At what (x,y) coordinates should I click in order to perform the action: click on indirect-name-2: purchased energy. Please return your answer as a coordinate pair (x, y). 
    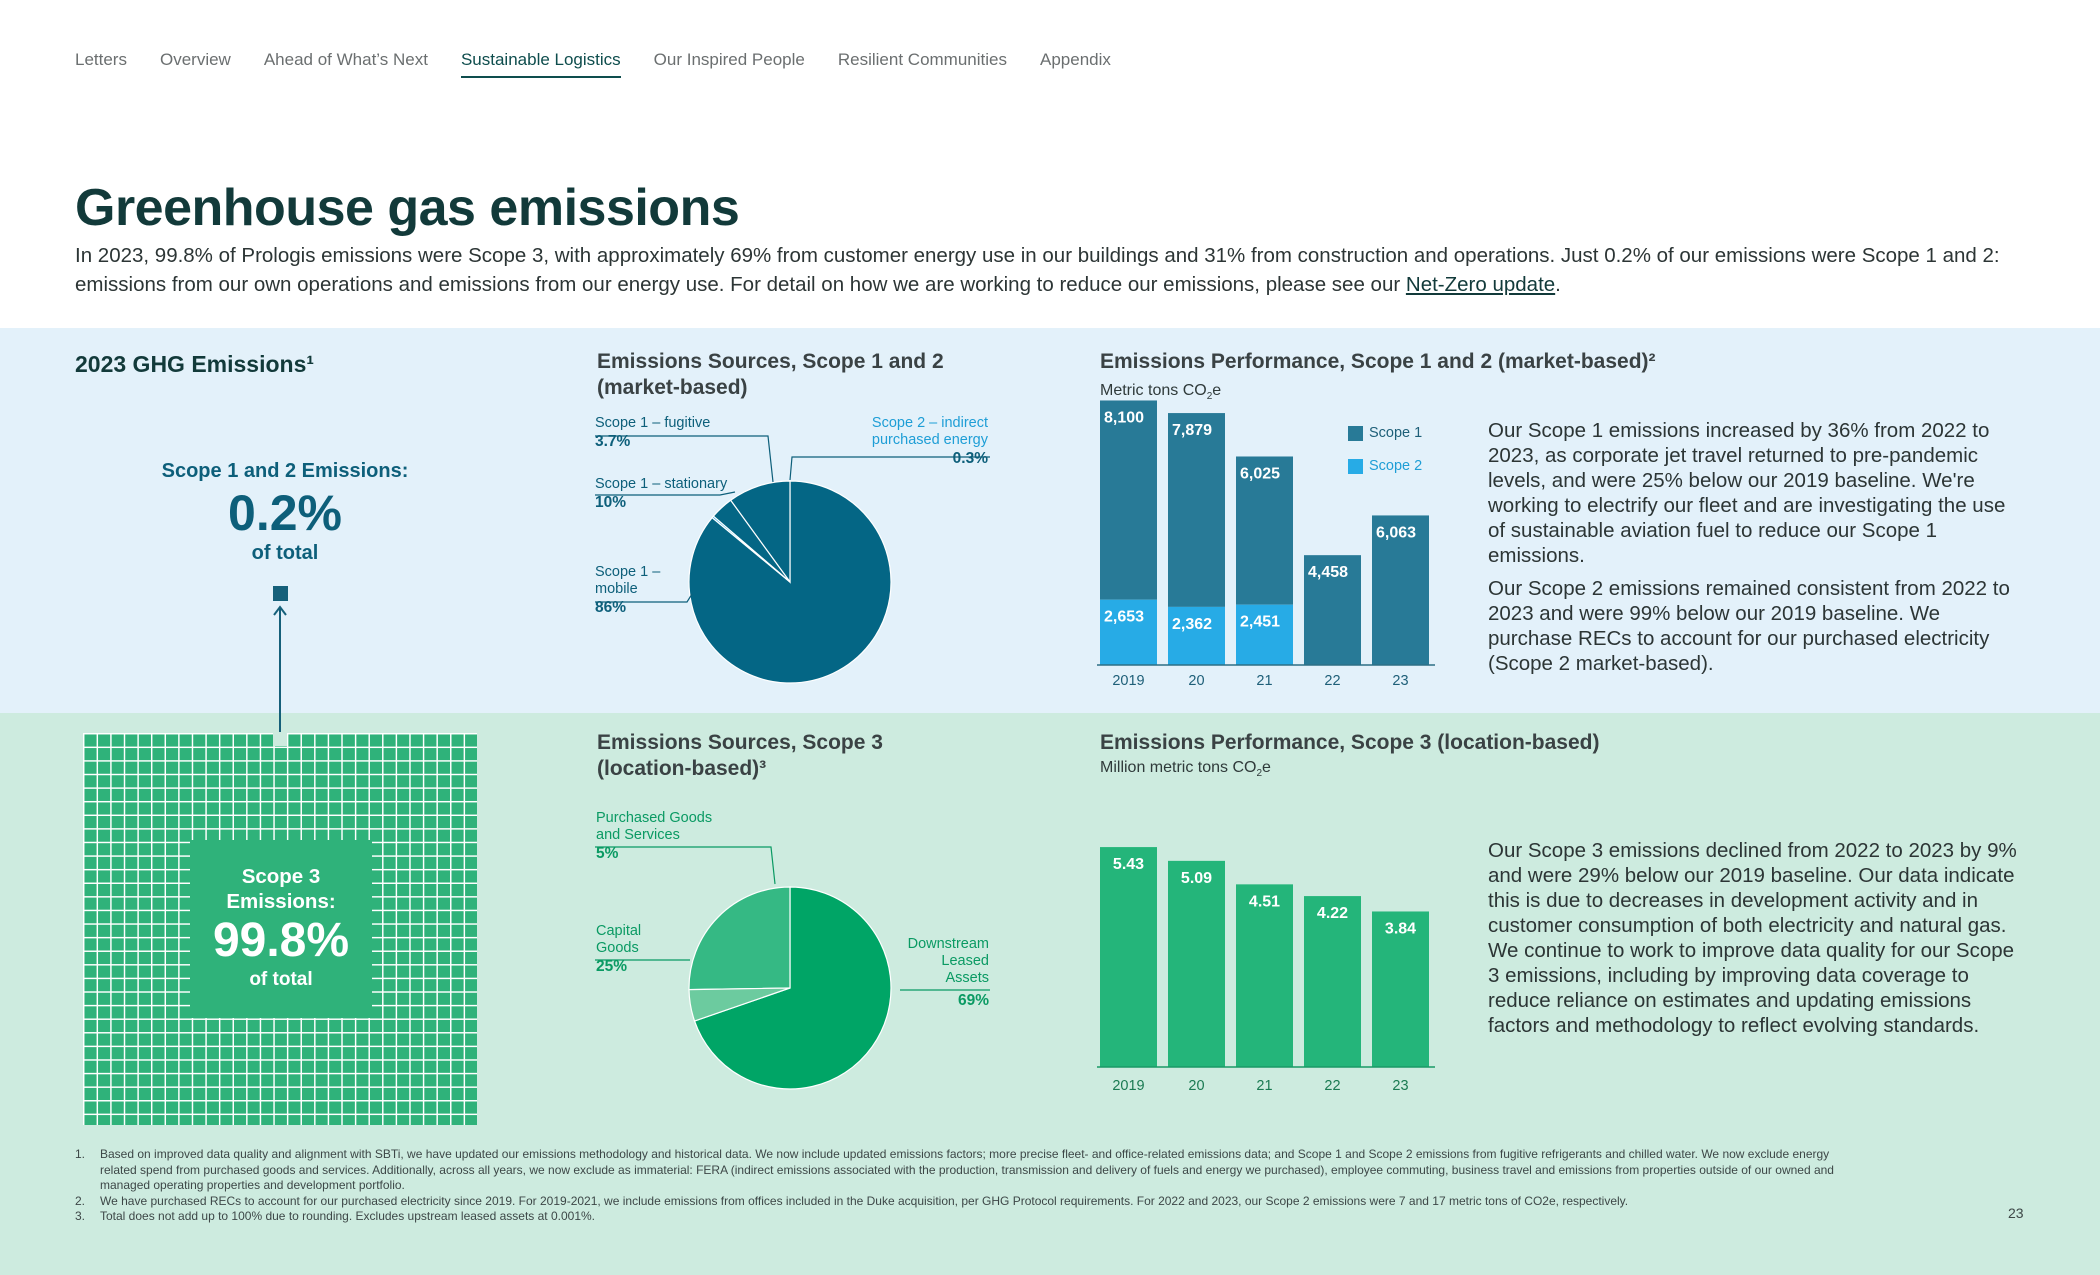
    Looking at the image, I should click on (929, 440).